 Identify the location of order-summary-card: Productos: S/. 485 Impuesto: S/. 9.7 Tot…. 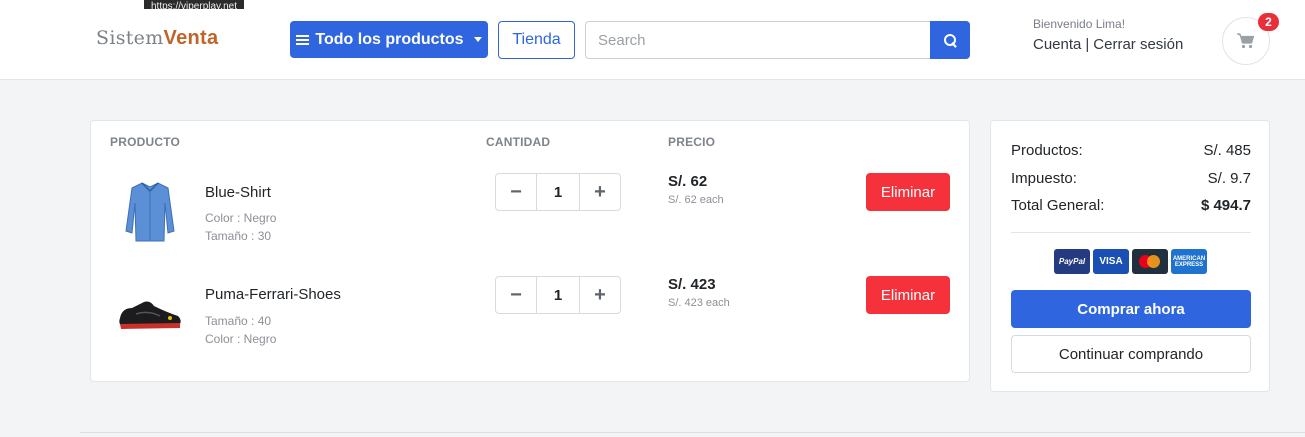
(1130, 256).